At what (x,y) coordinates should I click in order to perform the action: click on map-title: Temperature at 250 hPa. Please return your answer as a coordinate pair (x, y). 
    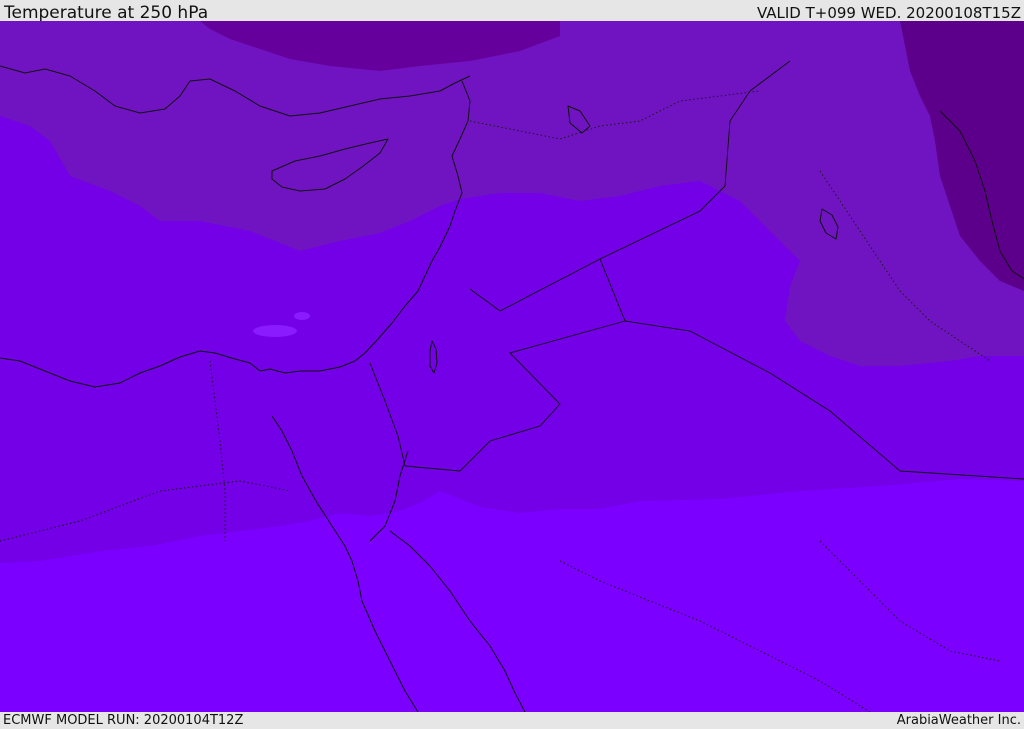
    Looking at the image, I should click on (106, 13).